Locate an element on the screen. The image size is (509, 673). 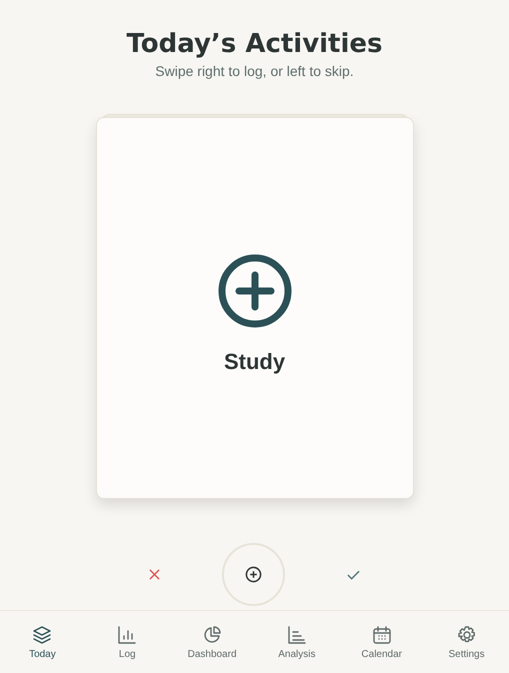
activity-name: Study is located at coordinates (255, 362).